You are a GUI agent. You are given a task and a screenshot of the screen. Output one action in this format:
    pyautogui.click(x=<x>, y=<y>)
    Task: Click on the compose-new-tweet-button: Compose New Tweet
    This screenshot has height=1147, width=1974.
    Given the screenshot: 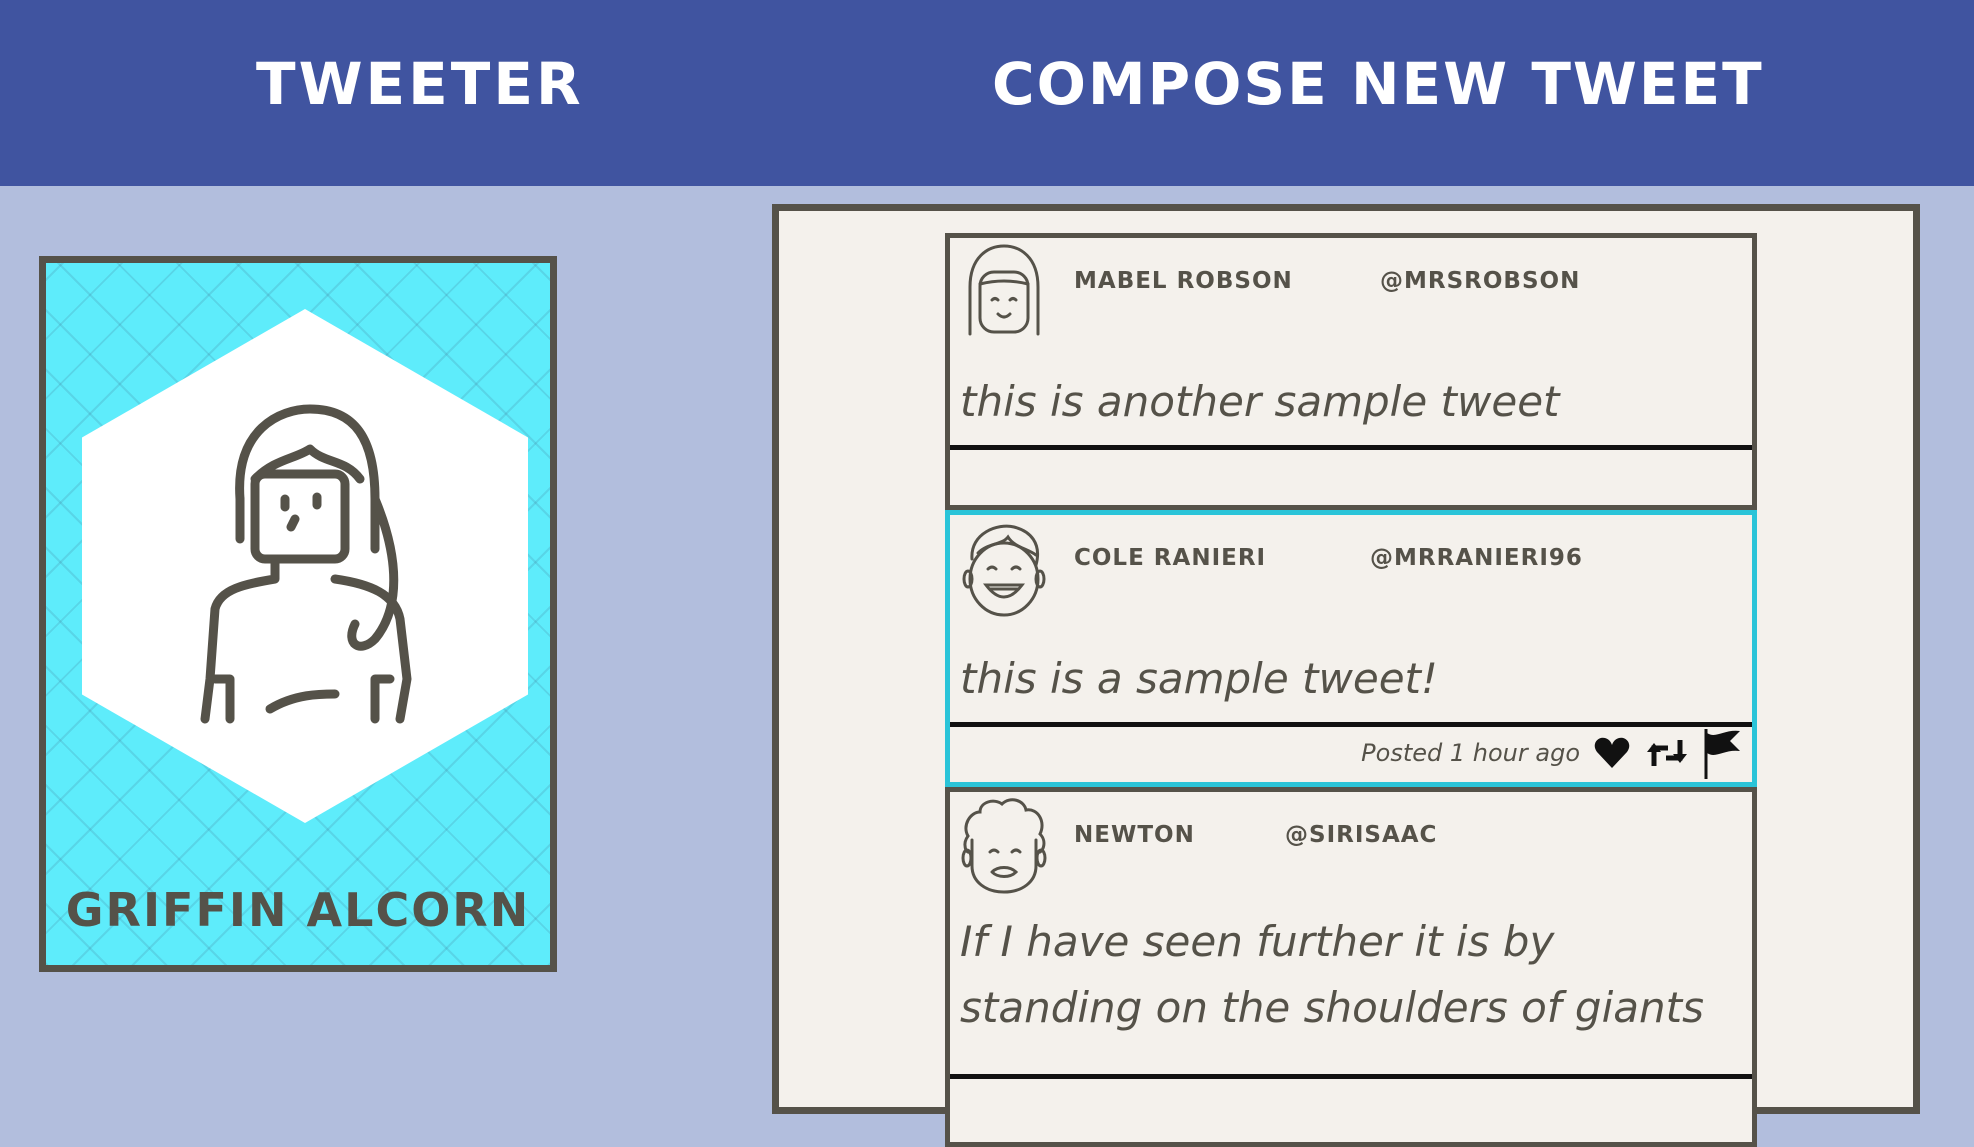 What is the action you would take?
    pyautogui.click(x=1378, y=84)
    